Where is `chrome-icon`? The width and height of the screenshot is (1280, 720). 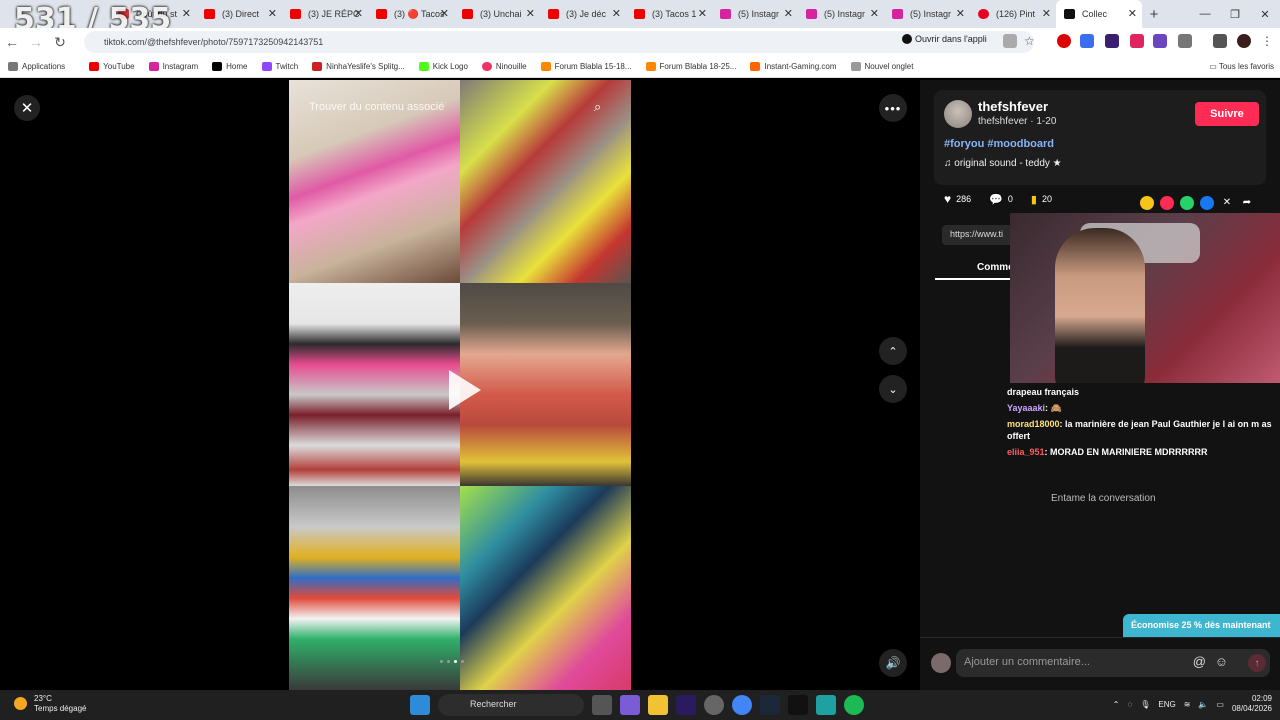
chrome-icon is located at coordinates (742, 705).